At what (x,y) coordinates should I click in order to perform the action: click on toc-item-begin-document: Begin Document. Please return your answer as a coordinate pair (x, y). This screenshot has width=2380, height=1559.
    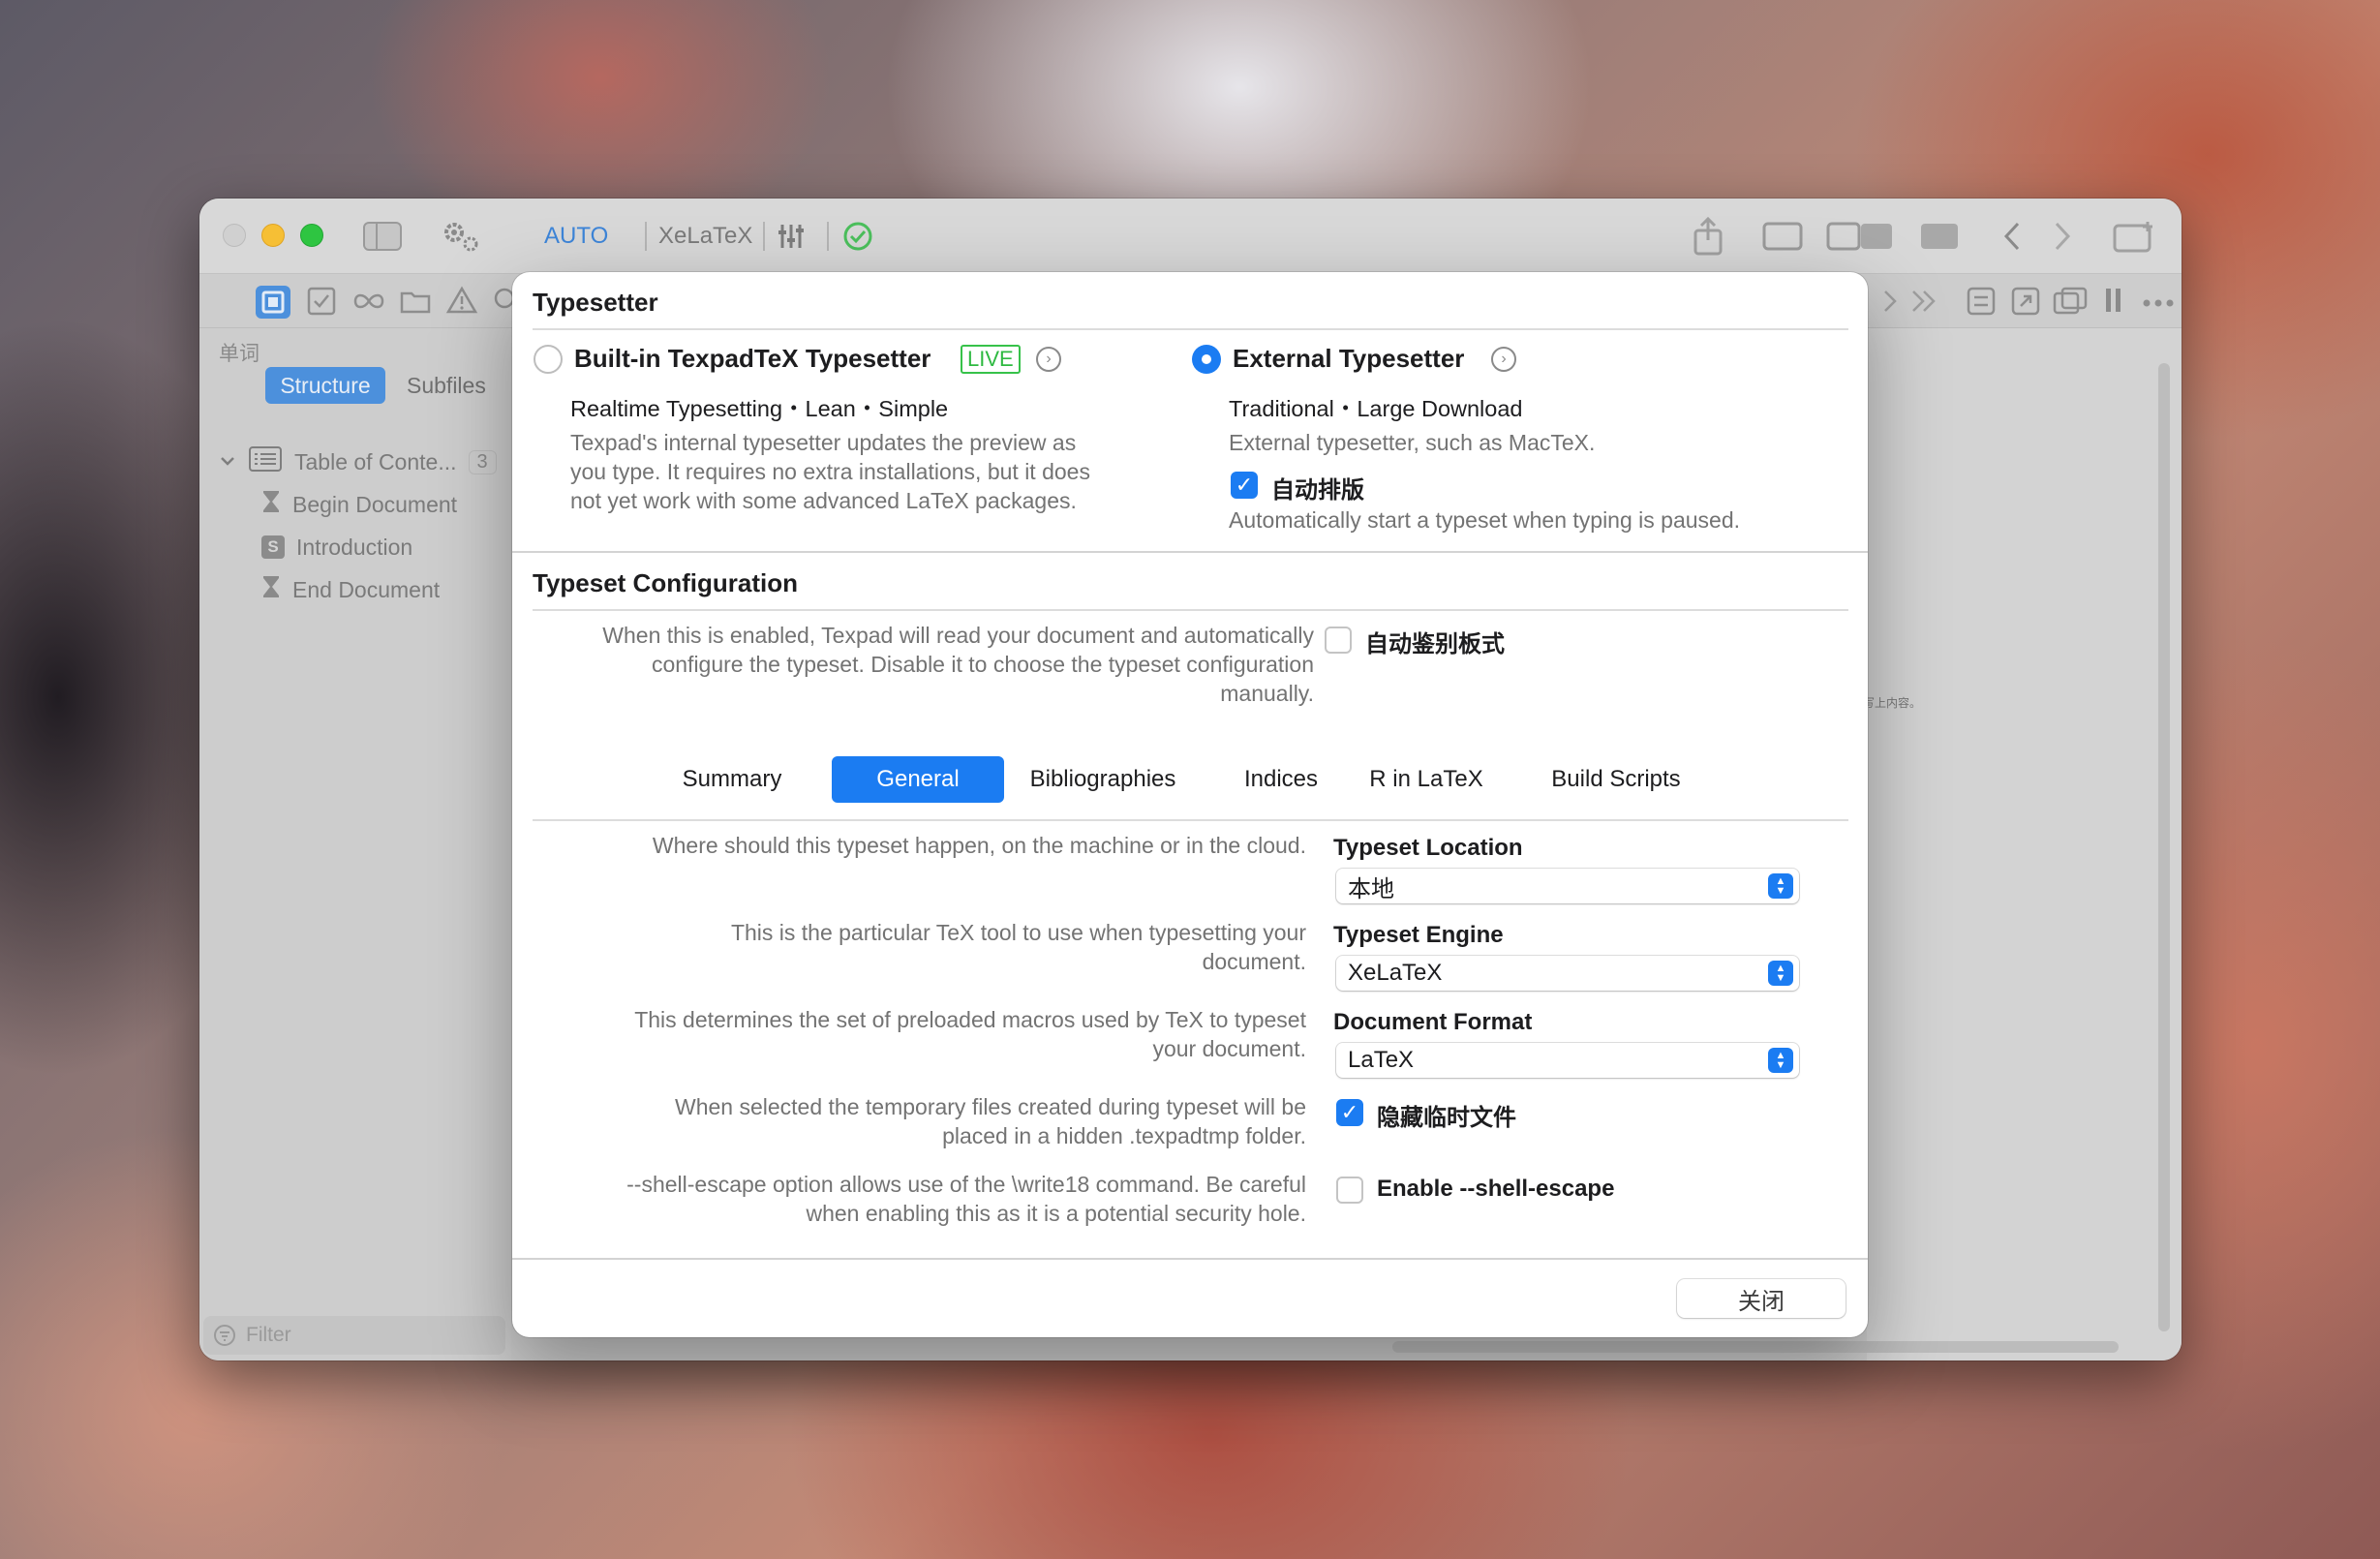
    Looking at the image, I should click on (359, 504).